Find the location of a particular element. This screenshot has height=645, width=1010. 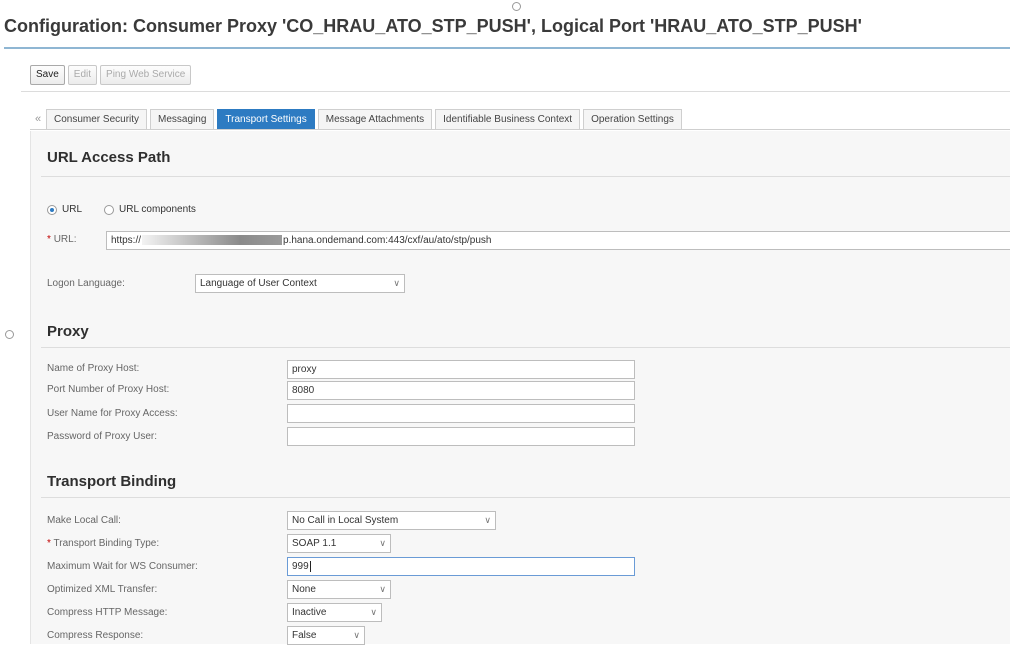

compress-http-select: Inactive ∨ is located at coordinates (334, 612).